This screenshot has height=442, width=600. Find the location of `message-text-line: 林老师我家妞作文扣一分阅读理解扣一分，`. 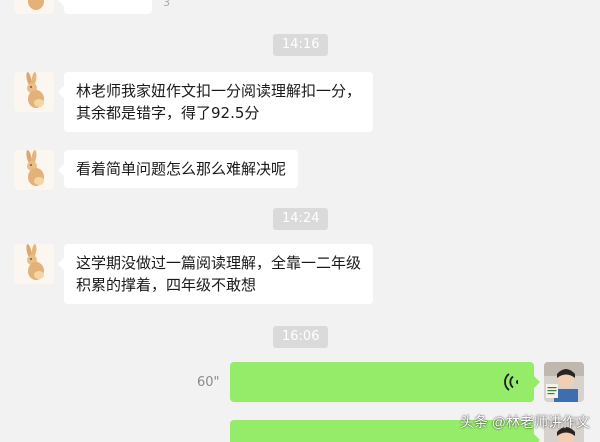

message-text-line: 林老师我家妞作文扣一分阅读理解扣一分， is located at coordinates (219, 91).